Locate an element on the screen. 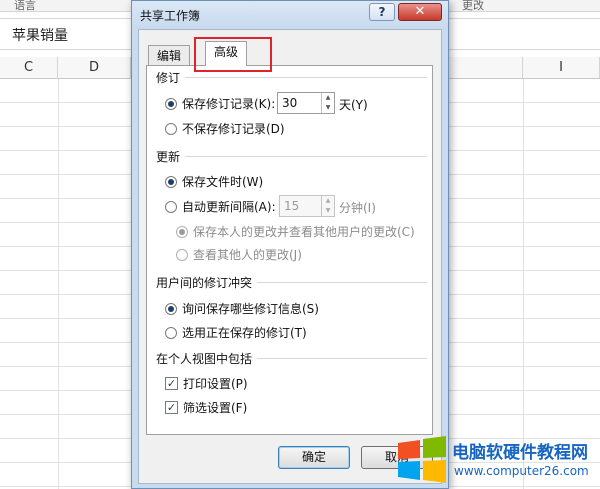 The width and height of the screenshot is (600, 489). days-unit-label: 天(Y) is located at coordinates (353, 105).